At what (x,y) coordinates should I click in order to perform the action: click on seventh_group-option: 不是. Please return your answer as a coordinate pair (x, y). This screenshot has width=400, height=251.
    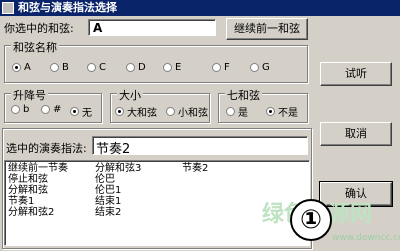
    Looking at the image, I should click on (282, 111).